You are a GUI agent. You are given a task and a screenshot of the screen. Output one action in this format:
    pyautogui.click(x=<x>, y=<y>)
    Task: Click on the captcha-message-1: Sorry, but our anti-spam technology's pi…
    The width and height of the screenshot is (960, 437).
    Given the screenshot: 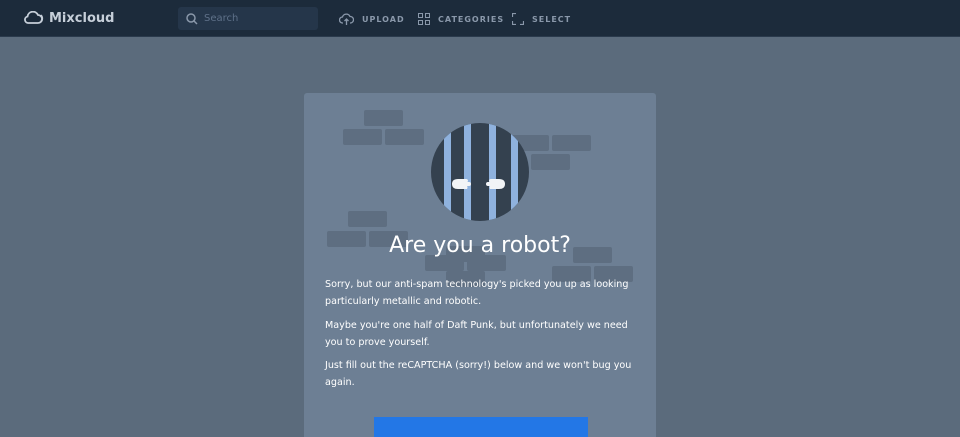 What is the action you would take?
    pyautogui.click(x=477, y=293)
    